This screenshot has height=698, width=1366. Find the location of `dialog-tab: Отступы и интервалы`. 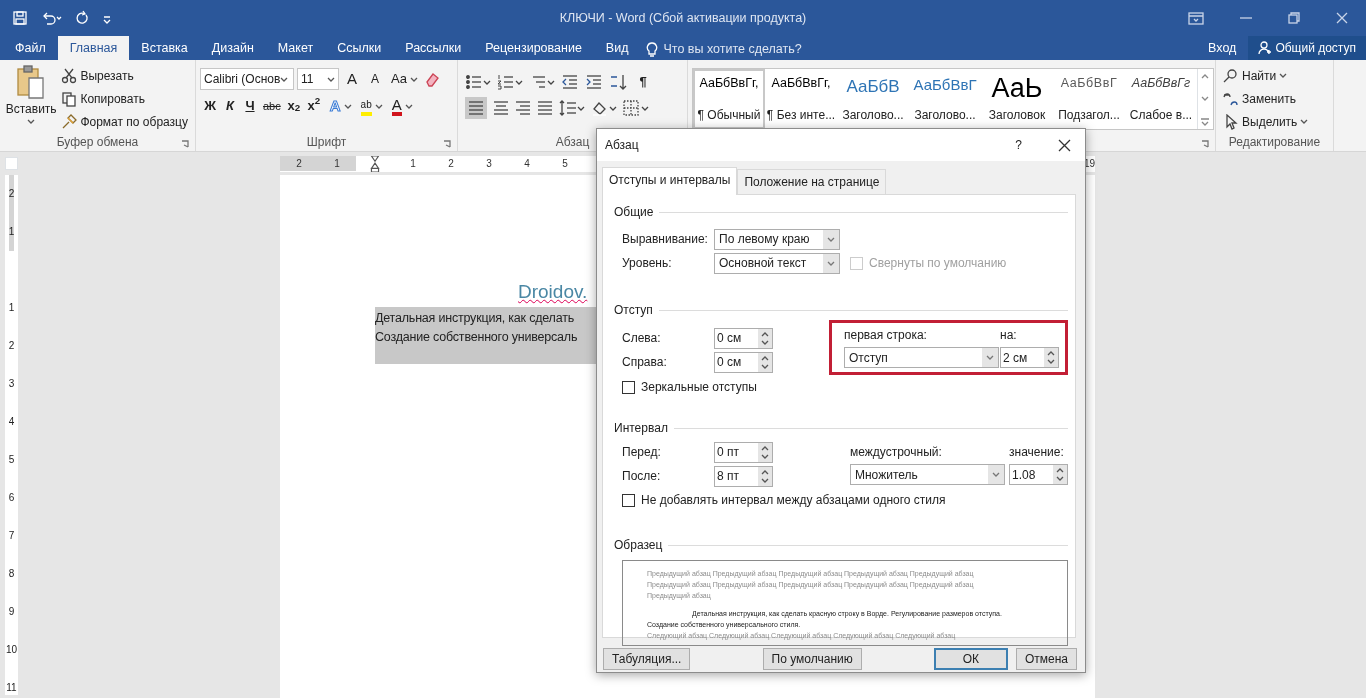

dialog-tab: Отступы и интервалы is located at coordinates (670, 181).